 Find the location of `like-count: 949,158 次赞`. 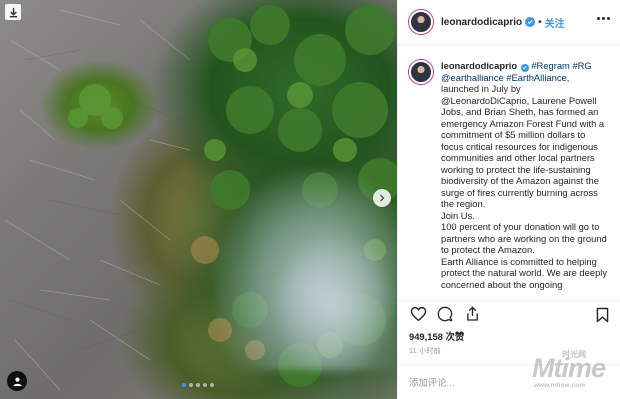

like-count: 949,158 次赞 is located at coordinates (436, 336).